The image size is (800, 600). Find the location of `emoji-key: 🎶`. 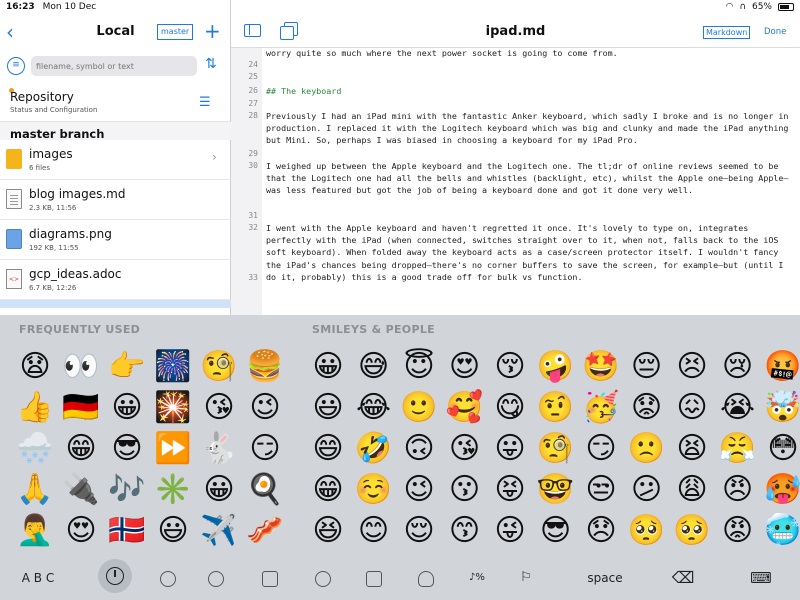

emoji-key: 🎶 is located at coordinates (127, 490).